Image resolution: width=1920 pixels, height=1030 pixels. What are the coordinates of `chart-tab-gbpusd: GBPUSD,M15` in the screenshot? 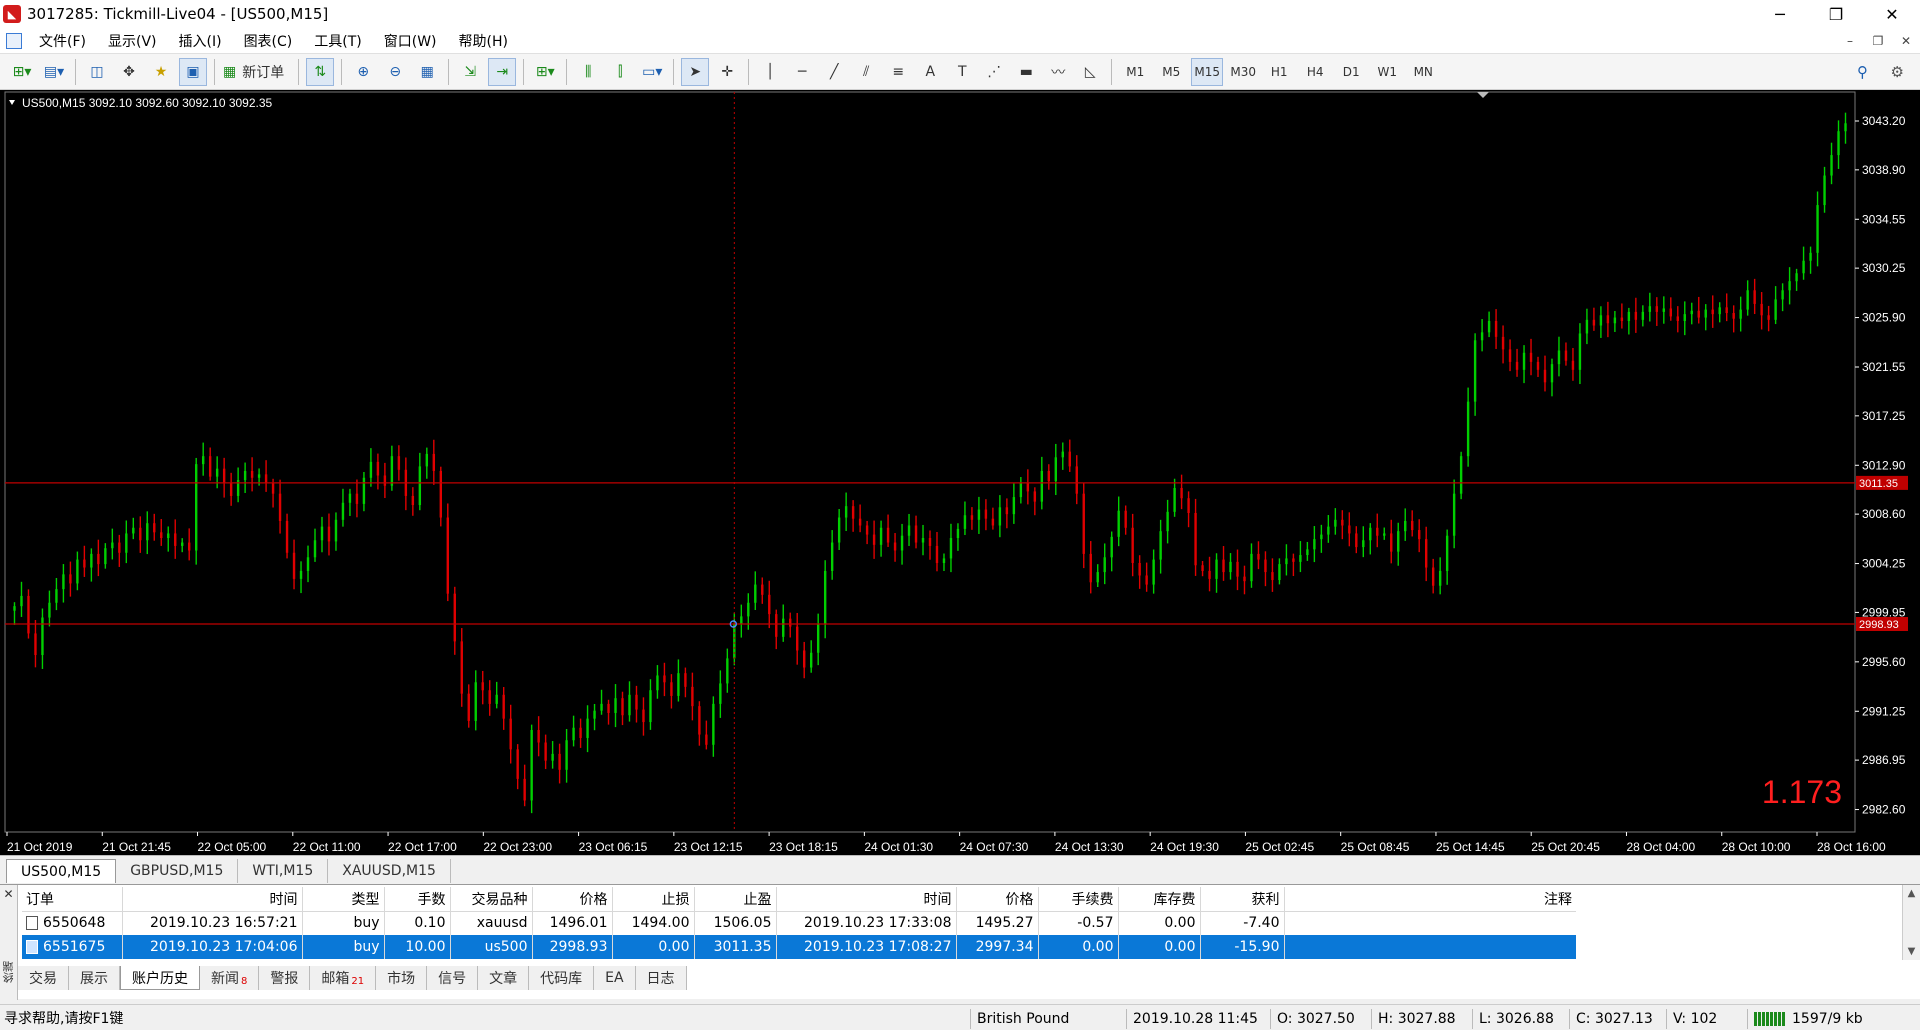 It's located at (177, 871).